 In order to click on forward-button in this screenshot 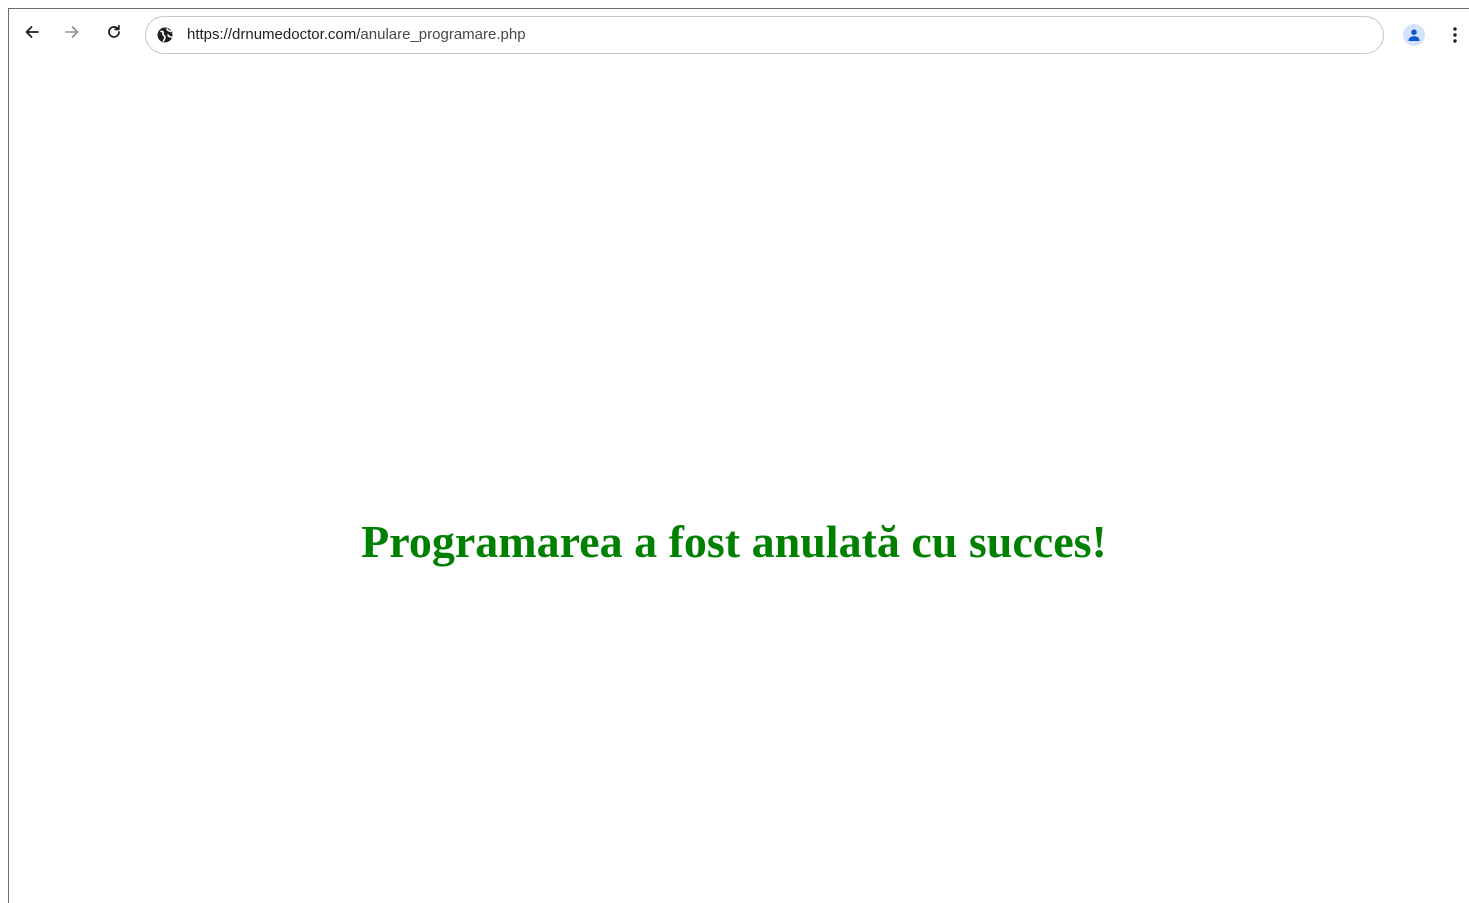, I will do `click(72, 32)`.